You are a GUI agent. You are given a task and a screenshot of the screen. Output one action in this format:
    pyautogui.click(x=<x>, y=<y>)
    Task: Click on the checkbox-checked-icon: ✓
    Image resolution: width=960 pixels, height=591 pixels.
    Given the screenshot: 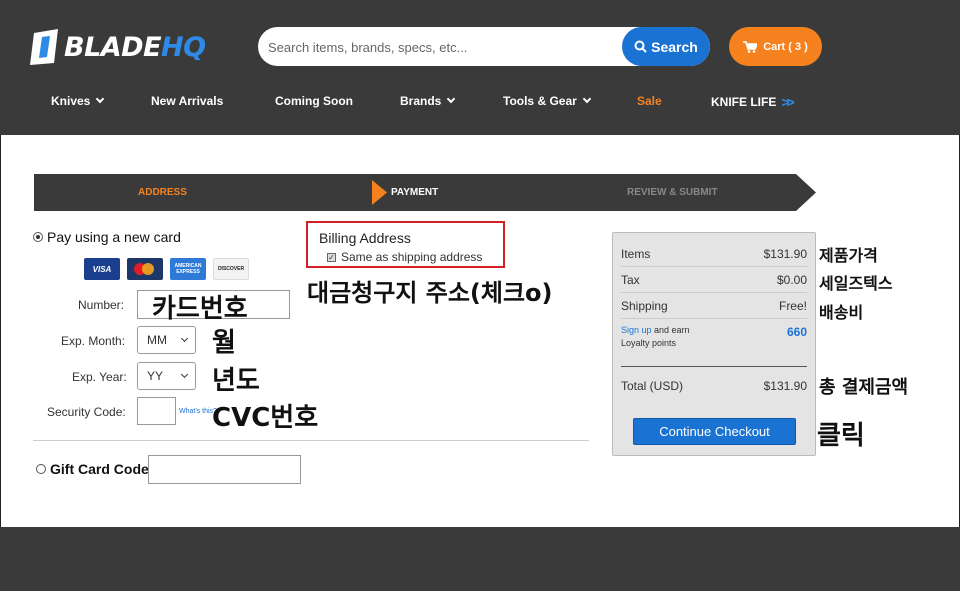 What is the action you would take?
    pyautogui.click(x=331, y=257)
    